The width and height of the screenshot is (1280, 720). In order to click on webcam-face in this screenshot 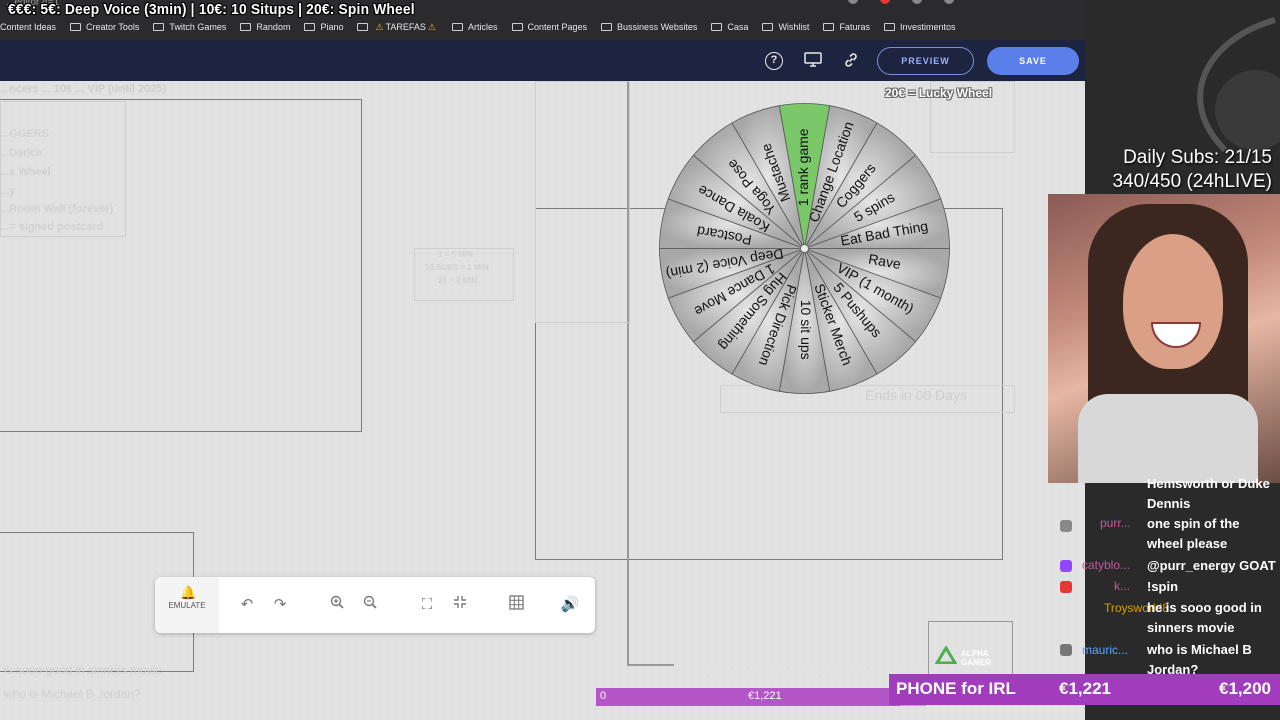, I will do `click(1173, 301)`.